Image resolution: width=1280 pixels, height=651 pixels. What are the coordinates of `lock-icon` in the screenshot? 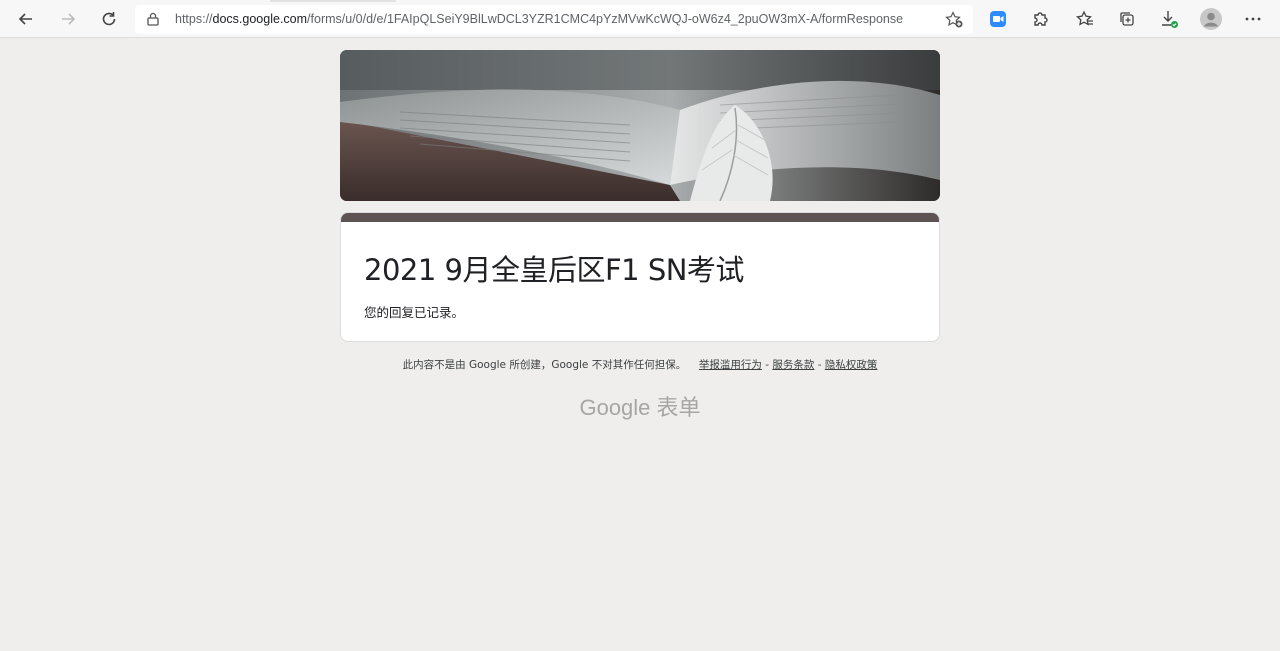 It's located at (153, 19).